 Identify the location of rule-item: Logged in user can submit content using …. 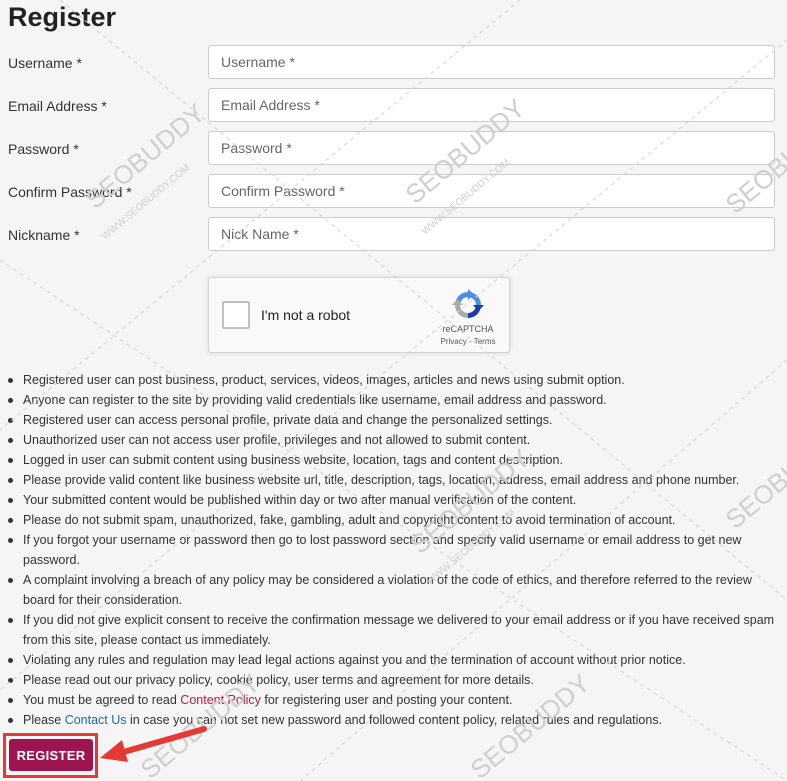
(395, 460).